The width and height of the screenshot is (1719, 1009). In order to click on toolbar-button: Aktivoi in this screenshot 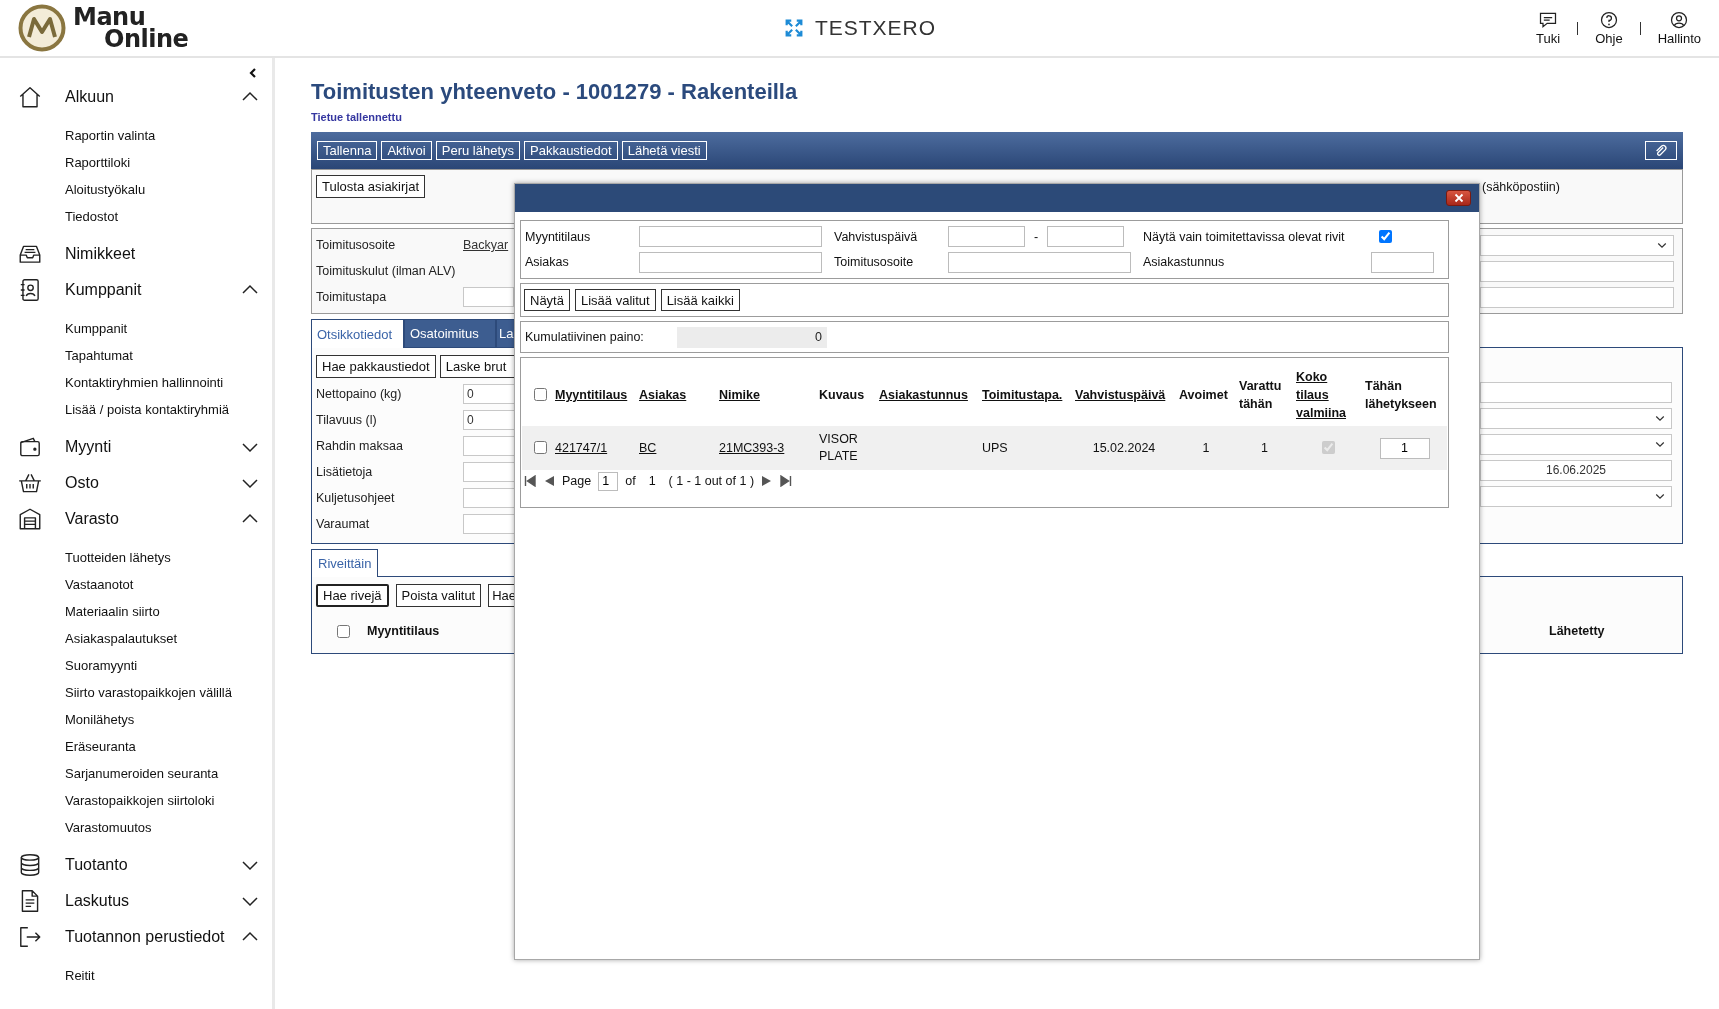, I will do `click(406, 150)`.